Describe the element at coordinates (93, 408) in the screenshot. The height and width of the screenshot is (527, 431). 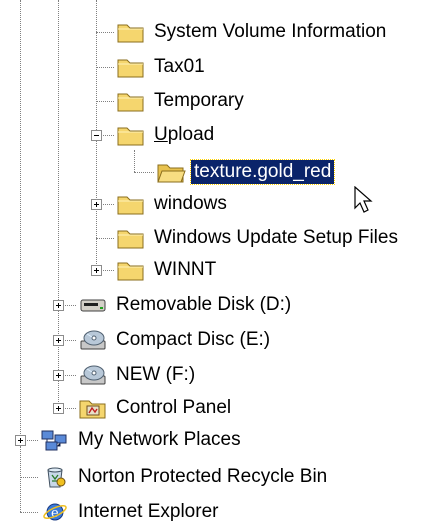
I see `control-panel-icon` at that location.